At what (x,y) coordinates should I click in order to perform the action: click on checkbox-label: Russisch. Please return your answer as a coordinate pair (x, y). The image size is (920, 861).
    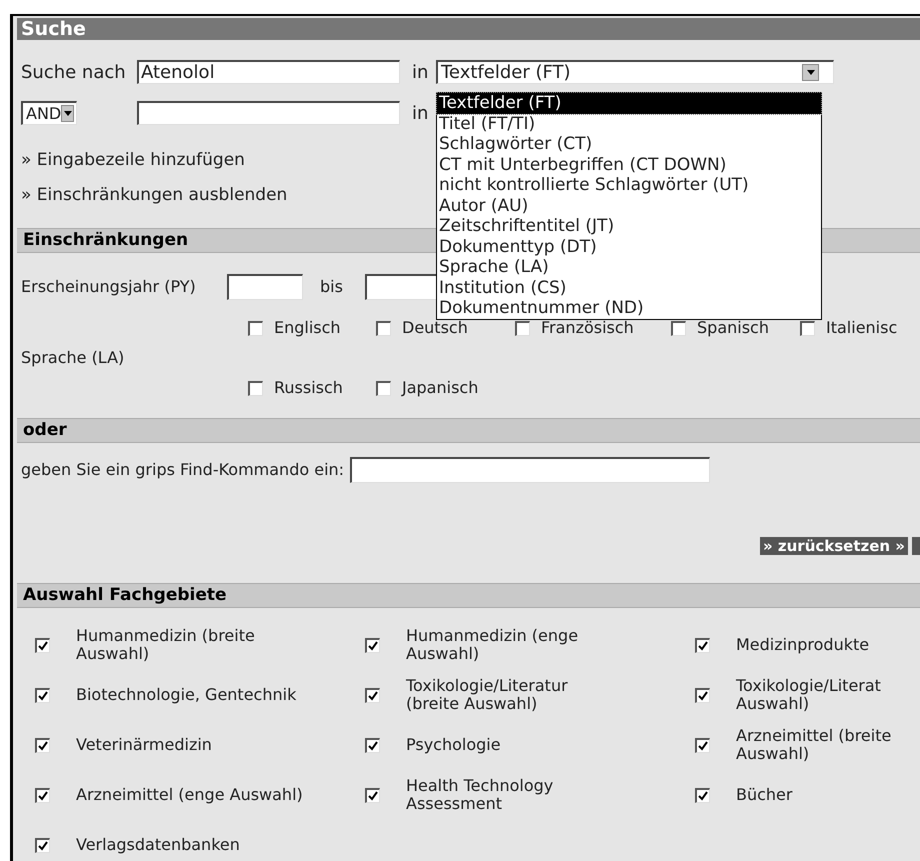
    Looking at the image, I should click on (308, 388).